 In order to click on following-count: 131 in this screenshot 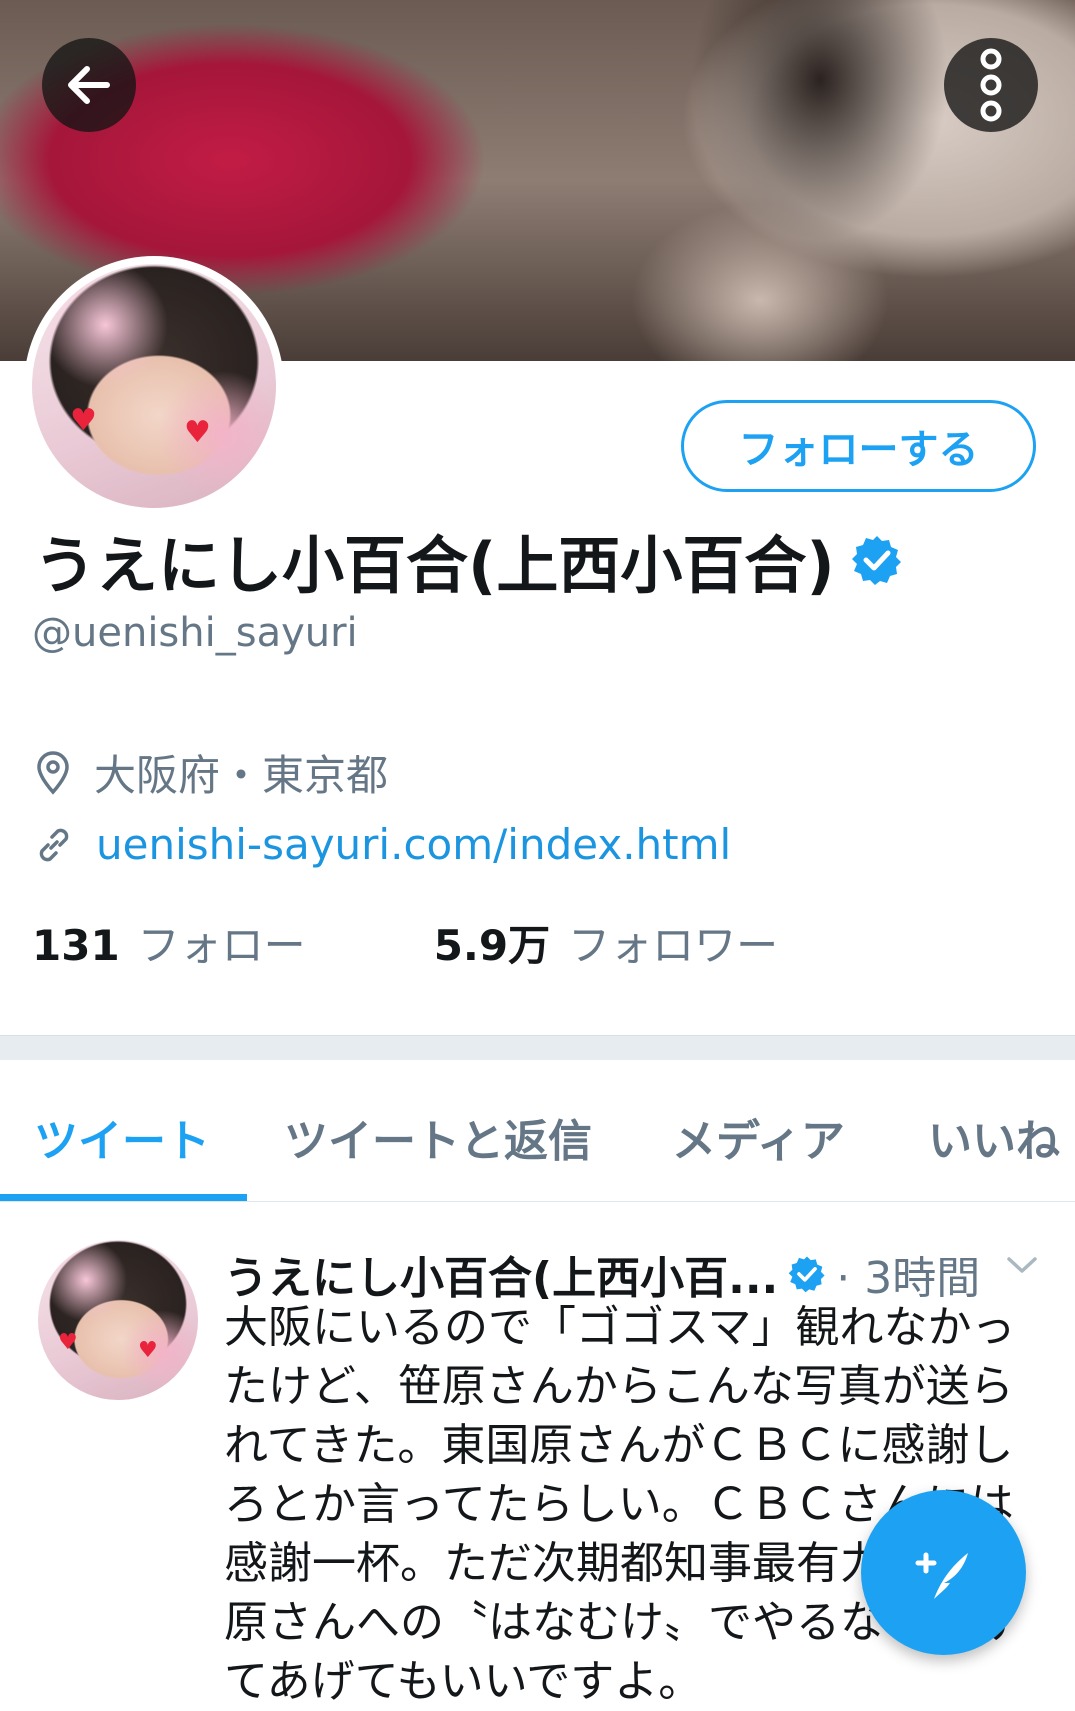, I will do `click(76, 945)`.